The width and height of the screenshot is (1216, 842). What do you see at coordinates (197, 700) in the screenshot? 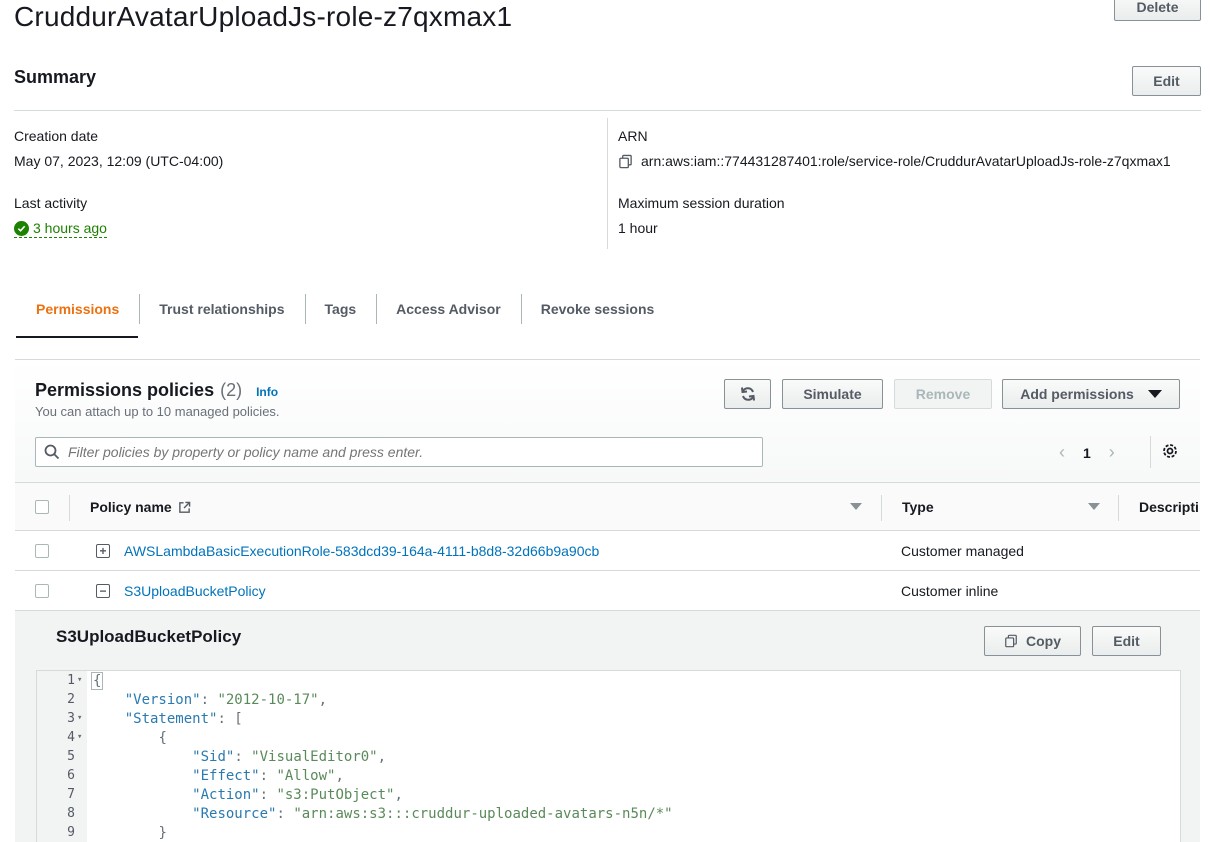
I see `code-line: 2 "Version": "2012-10-17",` at bounding box center [197, 700].